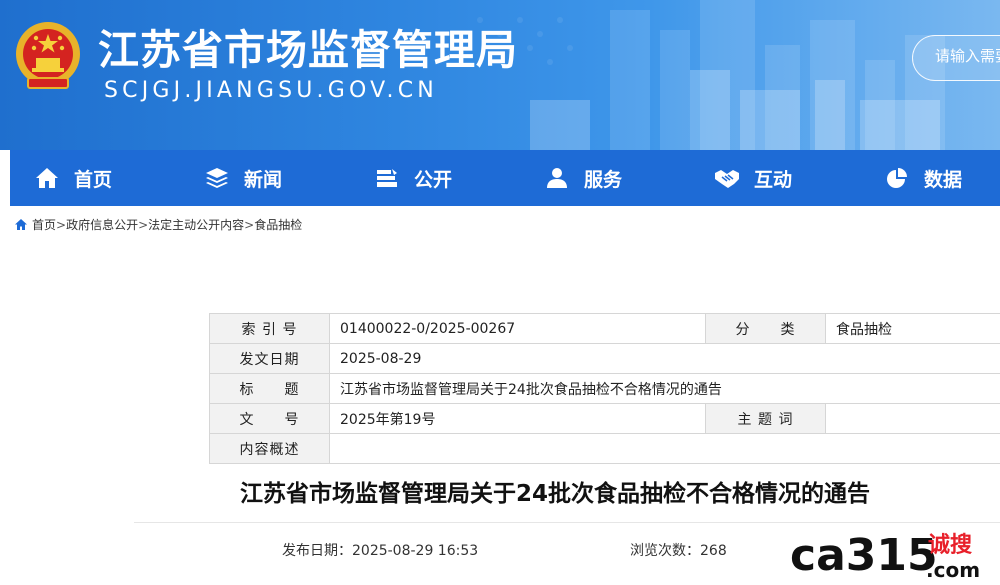  What do you see at coordinates (269, 358) in the screenshot?
I see `date-label: 发文日期` at bounding box center [269, 358].